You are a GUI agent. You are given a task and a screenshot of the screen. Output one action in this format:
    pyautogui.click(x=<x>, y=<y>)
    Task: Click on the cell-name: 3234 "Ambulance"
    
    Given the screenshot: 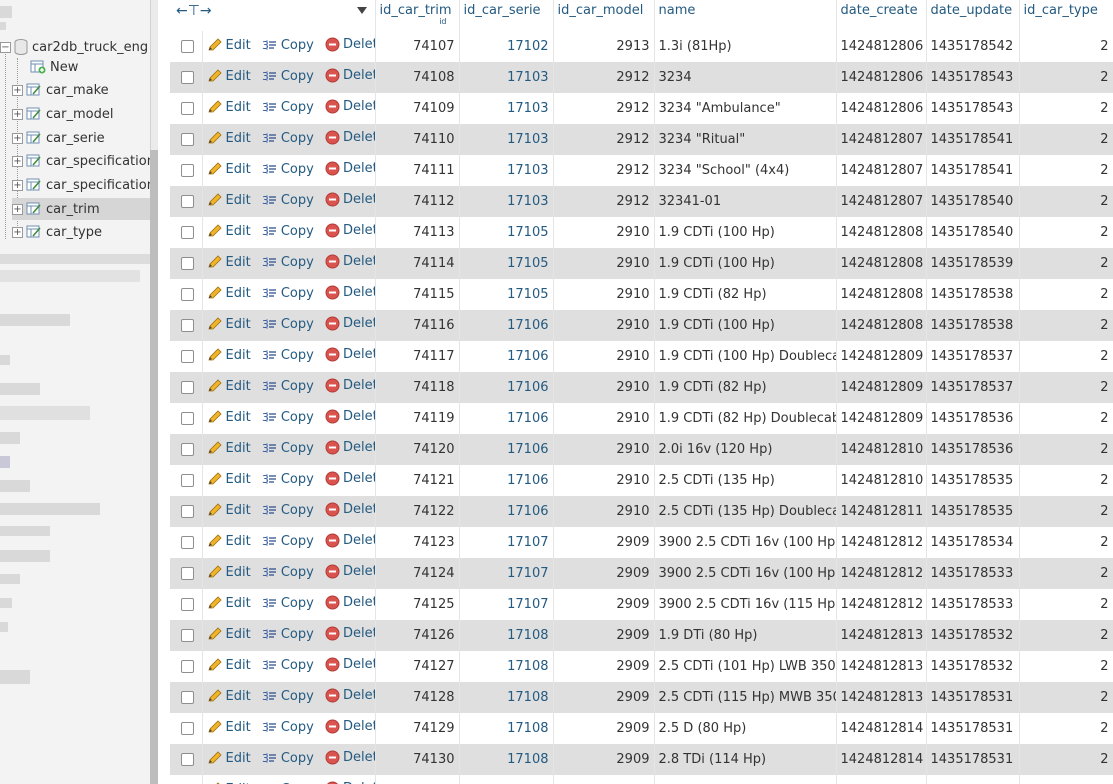 What is the action you would take?
    pyautogui.click(x=745, y=108)
    